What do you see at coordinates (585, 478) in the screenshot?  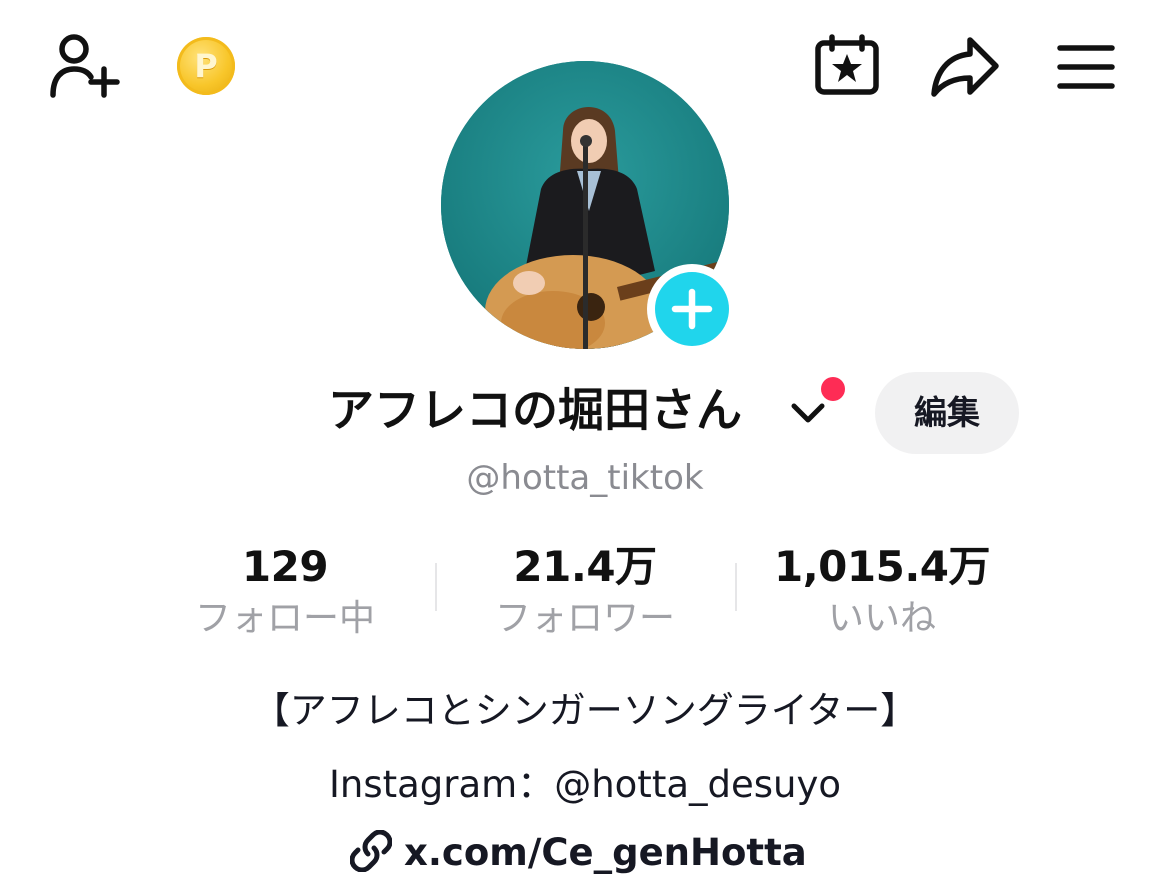 I see `username: @hotta_tiktok` at bounding box center [585, 478].